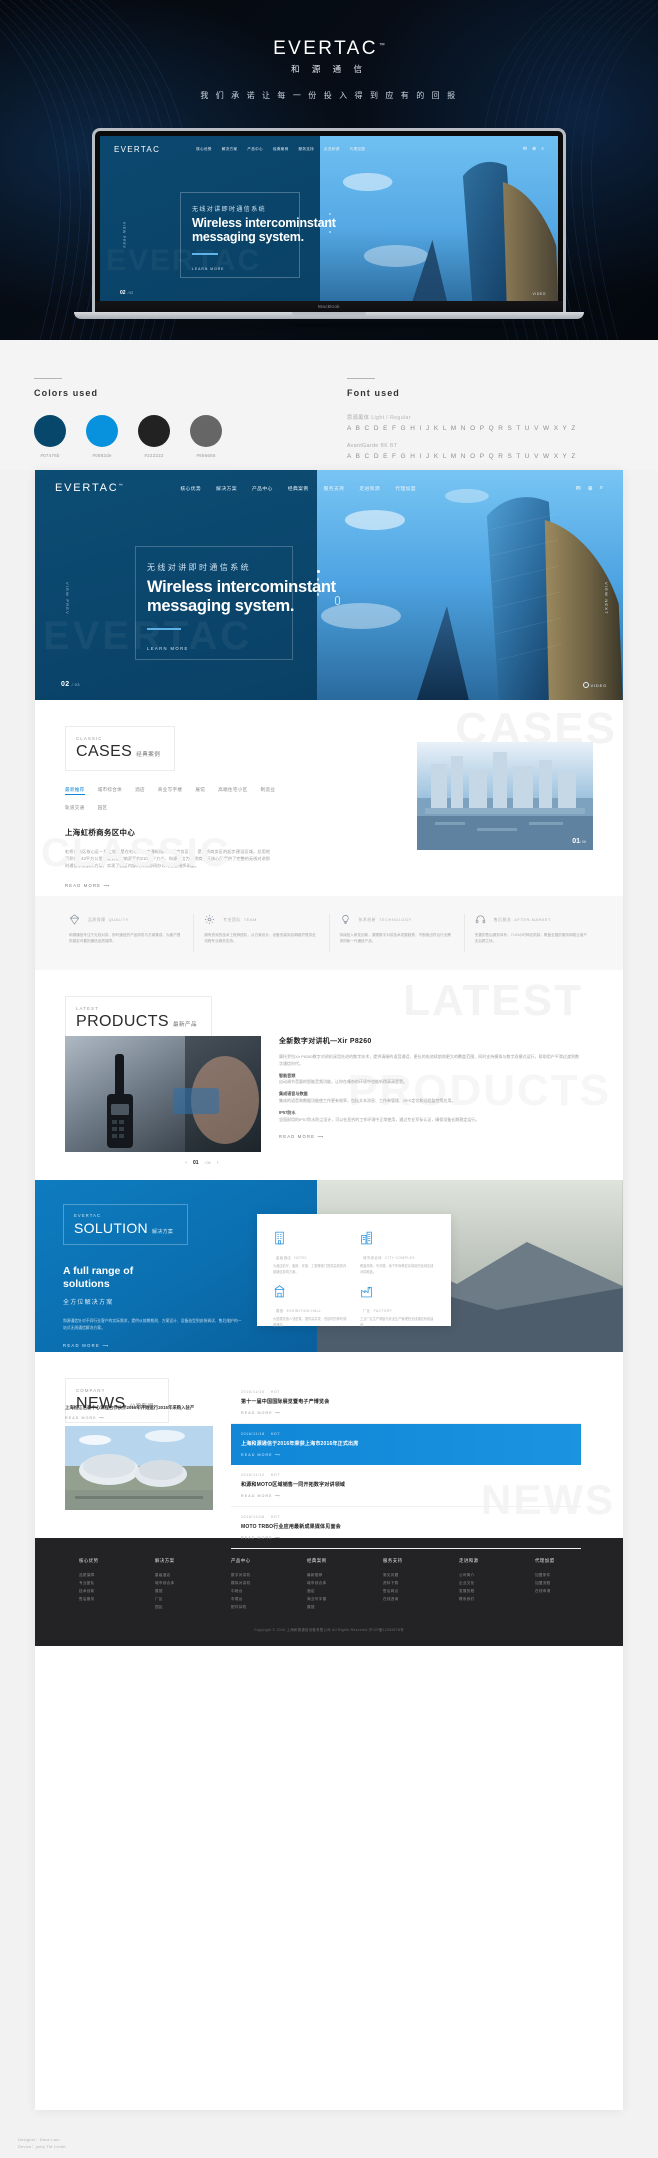 The height and width of the screenshot is (2158, 658). What do you see at coordinates (262, 488) in the screenshot?
I see `nav-item-products: 产品中心` at bounding box center [262, 488].